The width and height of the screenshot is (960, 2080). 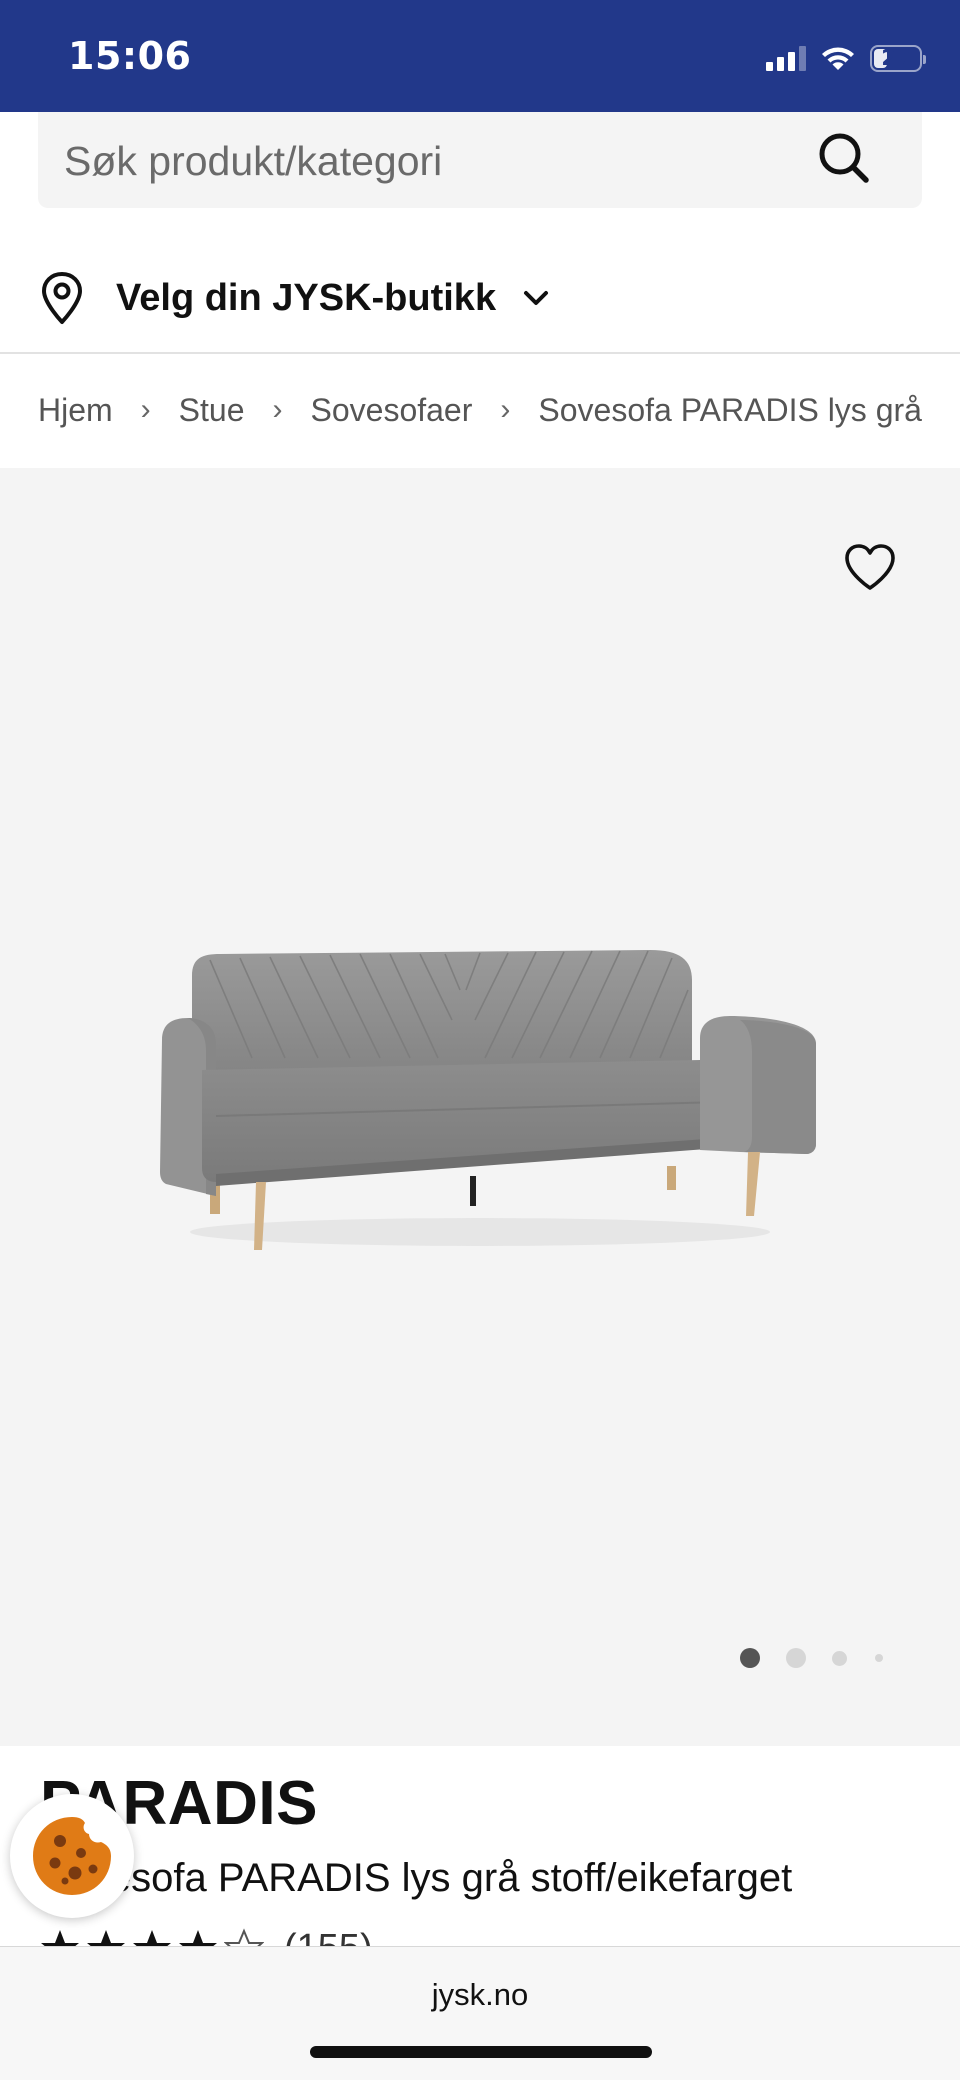 I want to click on store-selector-label: Velg din JYSK-butikk, so click(x=306, y=297).